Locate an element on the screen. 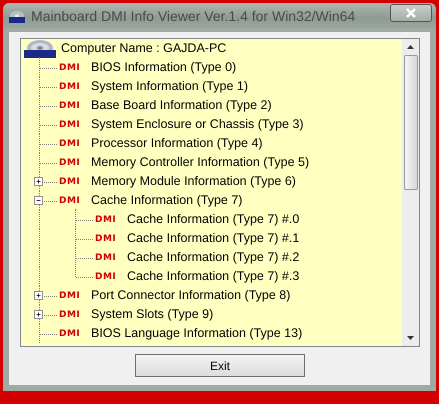 Image resolution: width=439 pixels, height=404 pixels. tree-item: Port Connector Information (Type 8) is located at coordinates (190, 295).